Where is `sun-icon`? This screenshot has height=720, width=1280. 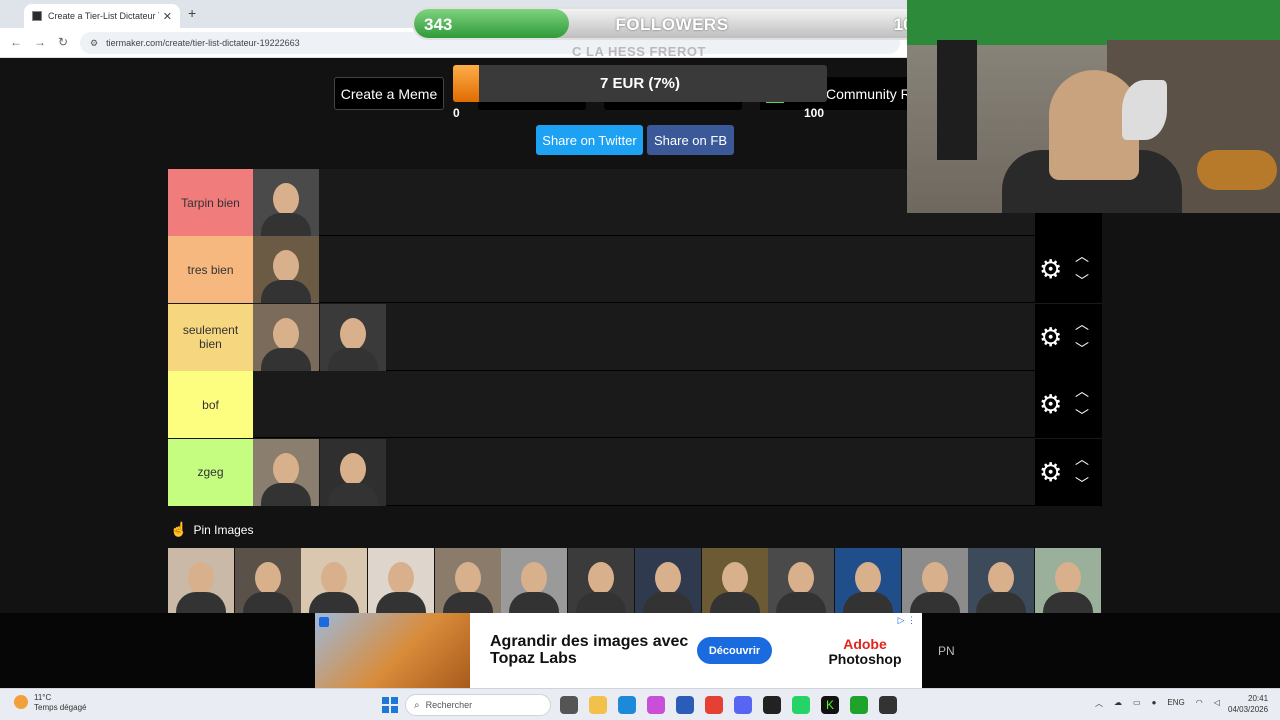 sun-icon is located at coordinates (21, 702).